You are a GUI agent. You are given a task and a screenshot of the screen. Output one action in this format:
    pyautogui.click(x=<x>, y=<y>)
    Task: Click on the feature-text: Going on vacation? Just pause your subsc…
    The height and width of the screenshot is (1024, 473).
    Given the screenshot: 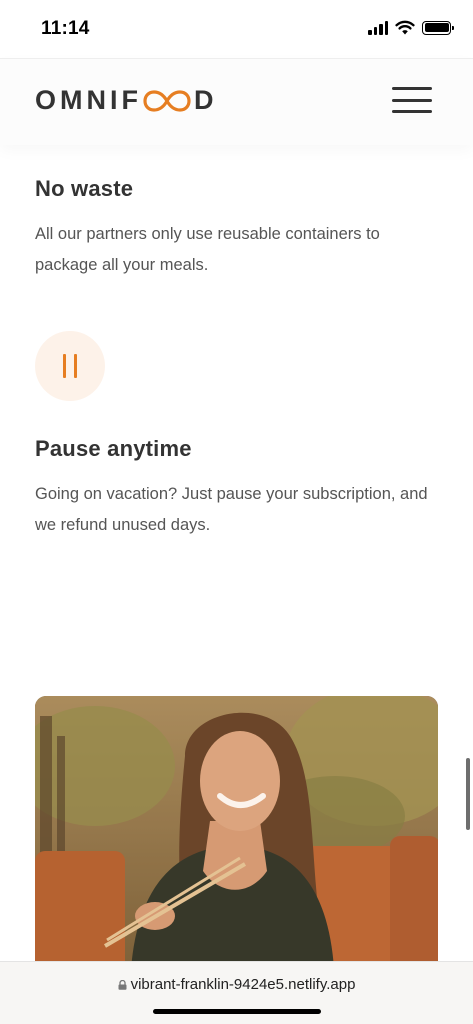 What is the action you would take?
    pyautogui.click(x=231, y=509)
    